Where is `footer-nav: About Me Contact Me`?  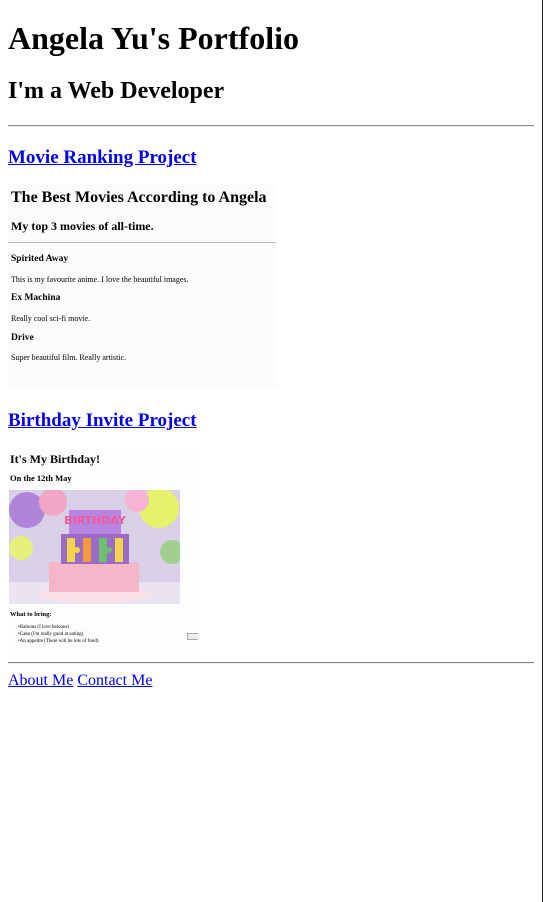 footer-nav: About Me Contact Me is located at coordinates (80, 681).